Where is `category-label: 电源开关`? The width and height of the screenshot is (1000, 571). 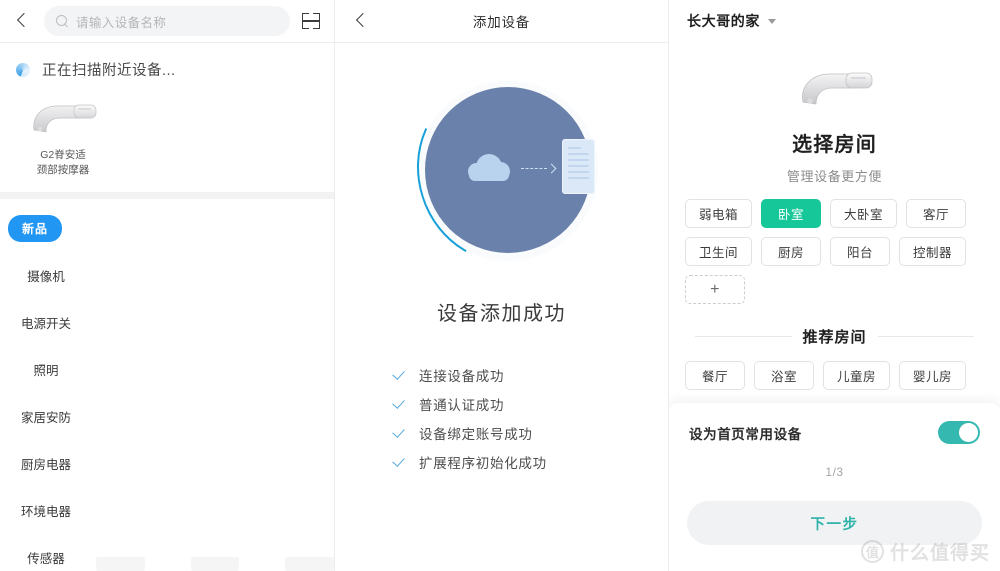 category-label: 电源开关 is located at coordinates (45, 324).